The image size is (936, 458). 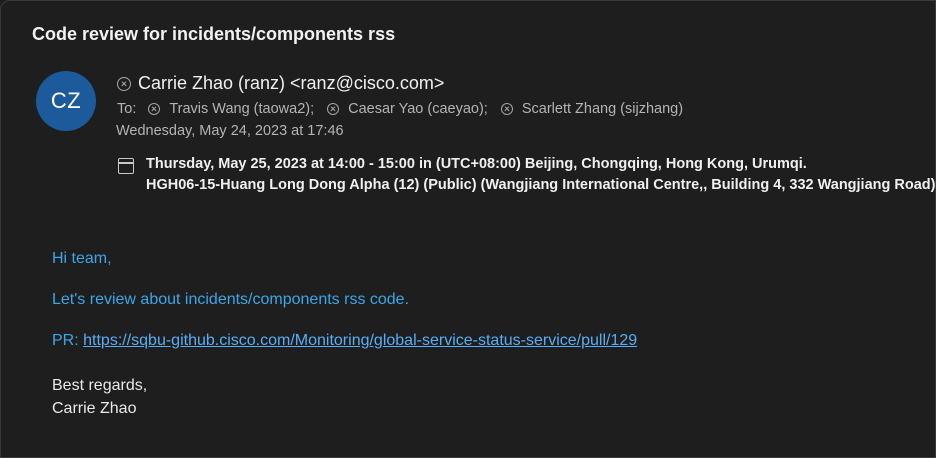 What do you see at coordinates (214, 34) in the screenshot?
I see `email-subject: Code review for incidents/components rss` at bounding box center [214, 34].